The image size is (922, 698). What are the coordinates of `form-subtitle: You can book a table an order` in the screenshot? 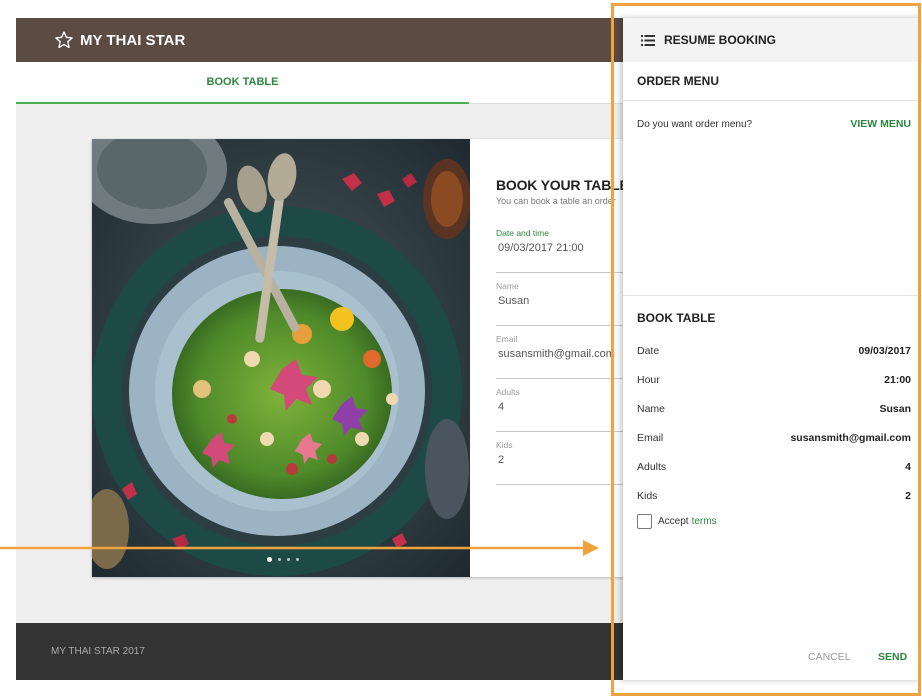 It's located at (556, 201).